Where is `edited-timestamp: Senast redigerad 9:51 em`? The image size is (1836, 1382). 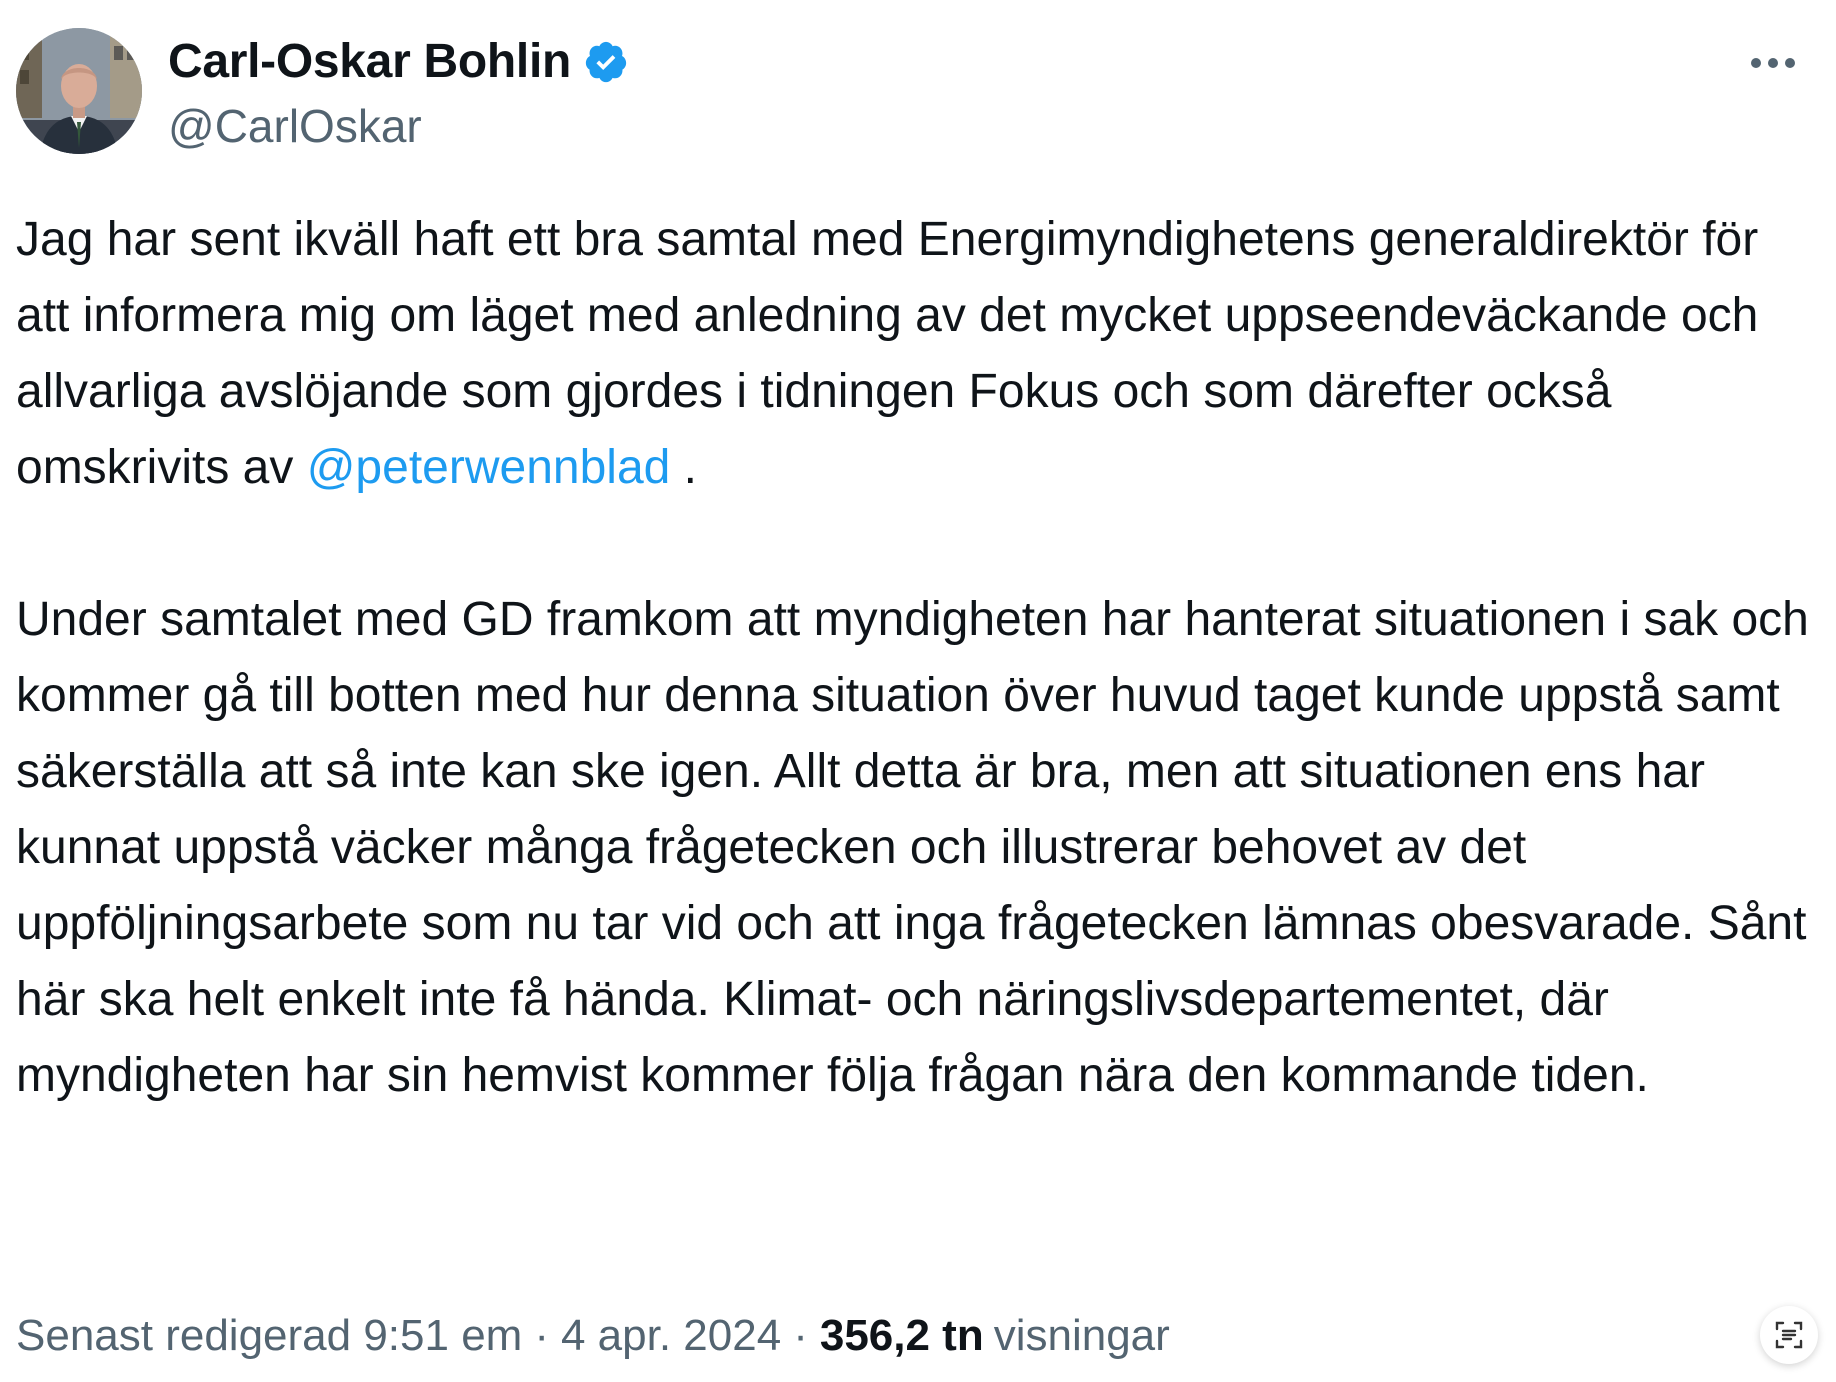 edited-timestamp: Senast redigerad 9:51 em is located at coordinates (269, 1336).